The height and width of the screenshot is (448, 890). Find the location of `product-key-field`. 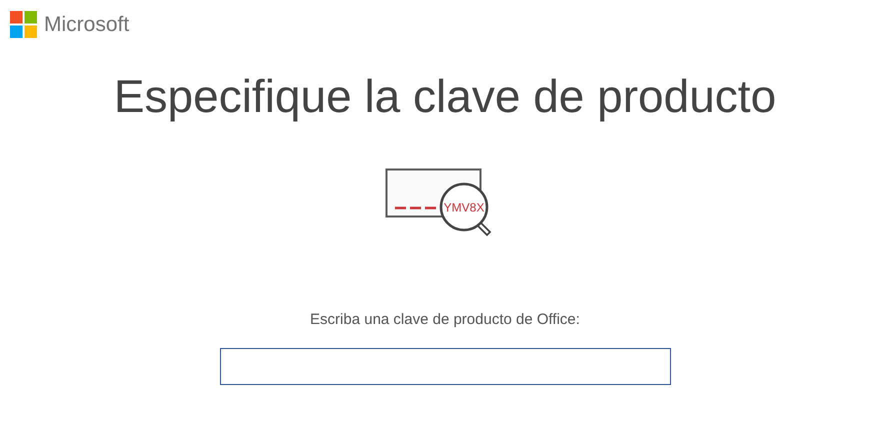

product-key-field is located at coordinates (445, 366).